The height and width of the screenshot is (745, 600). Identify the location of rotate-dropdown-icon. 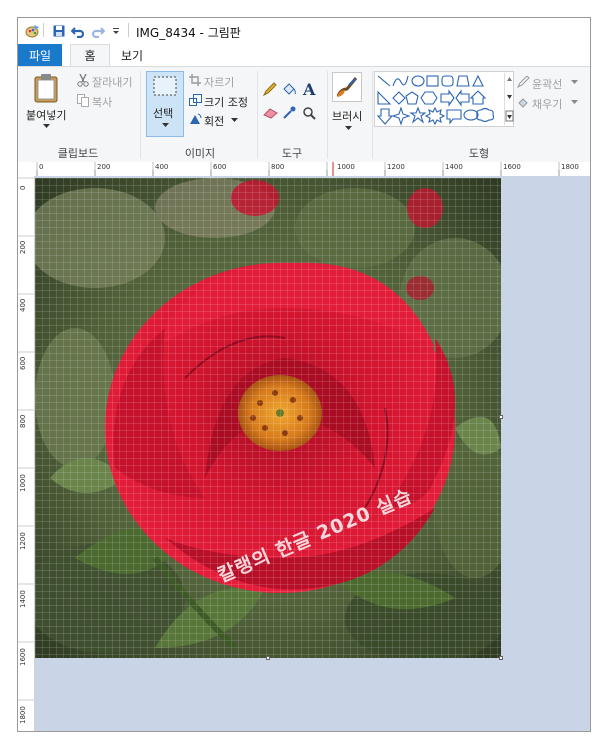
(234, 120).